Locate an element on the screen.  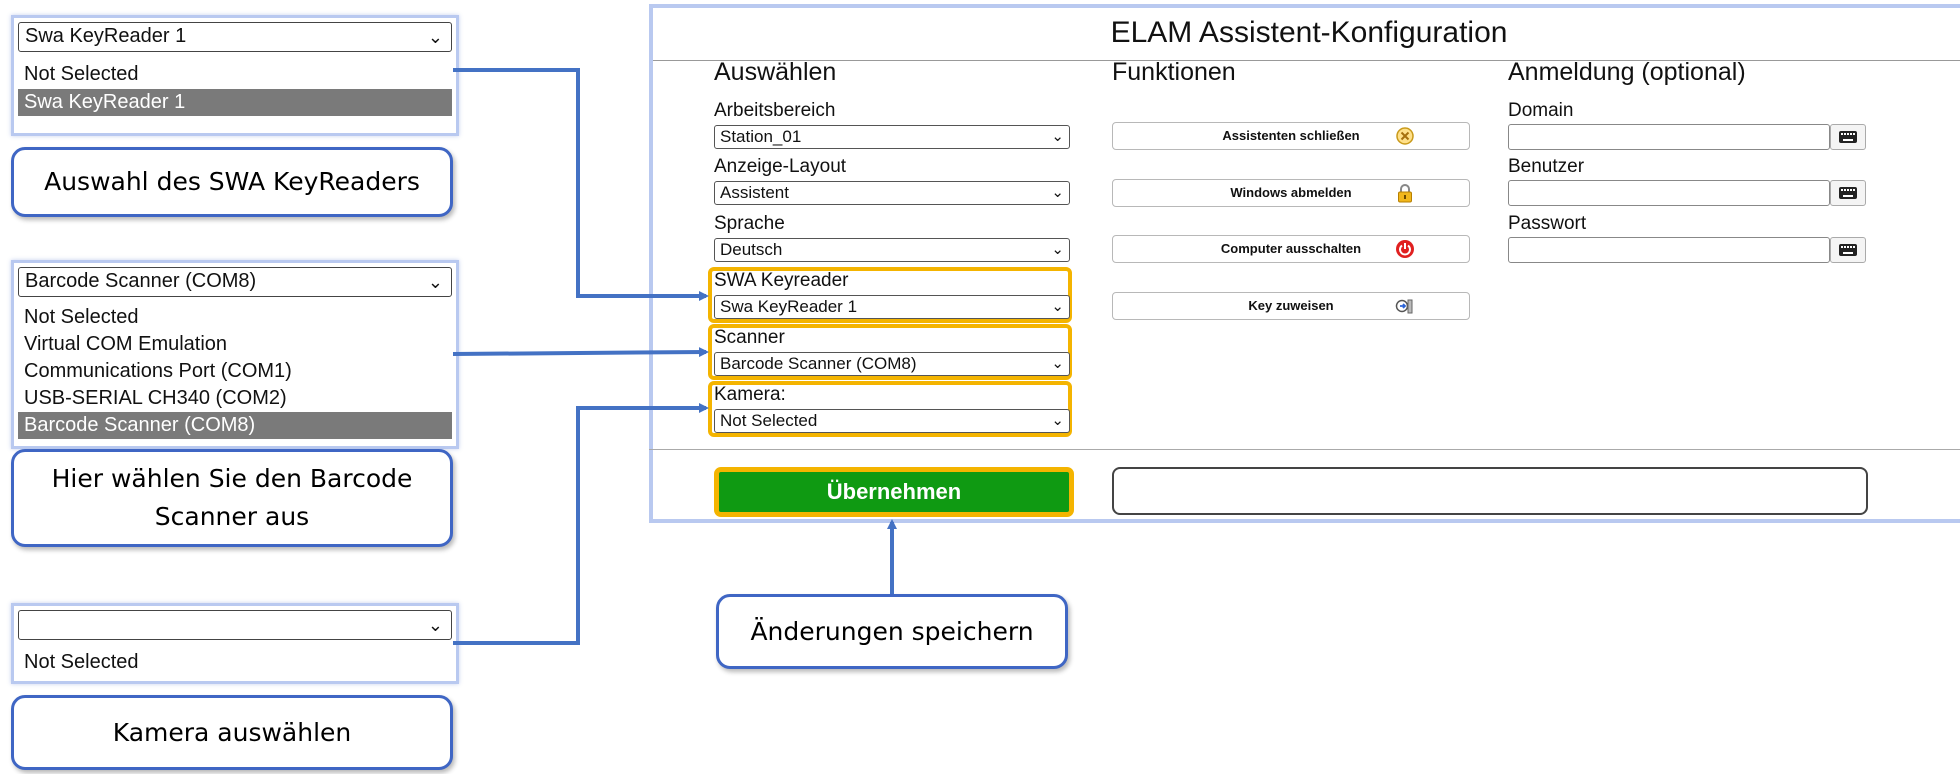
camera-connector-arrow is located at coordinates (581, 524).